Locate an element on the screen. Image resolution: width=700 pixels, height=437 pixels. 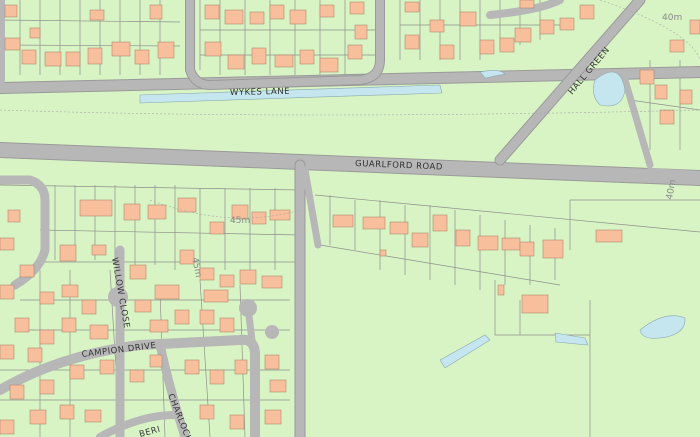
contour-label-45-mid: 45m is located at coordinates (240, 221).